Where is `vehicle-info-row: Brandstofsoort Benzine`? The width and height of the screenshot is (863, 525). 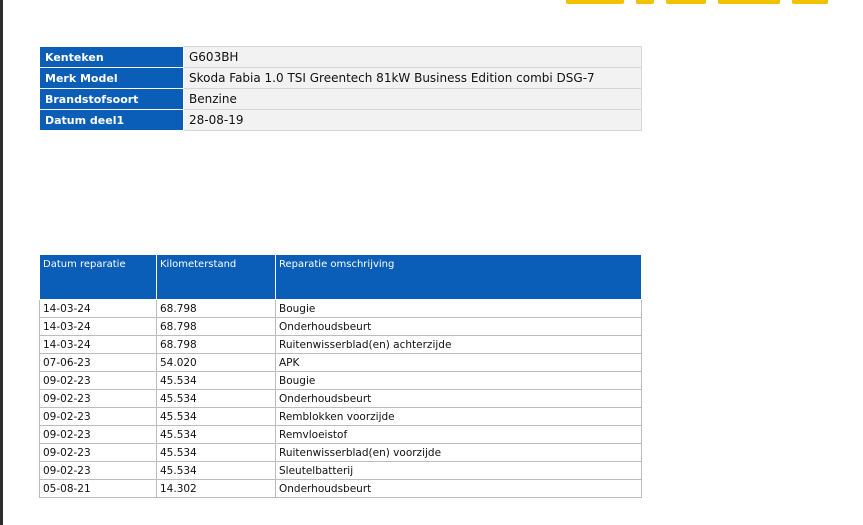 vehicle-info-row: Brandstofsoort Benzine is located at coordinates (340, 99).